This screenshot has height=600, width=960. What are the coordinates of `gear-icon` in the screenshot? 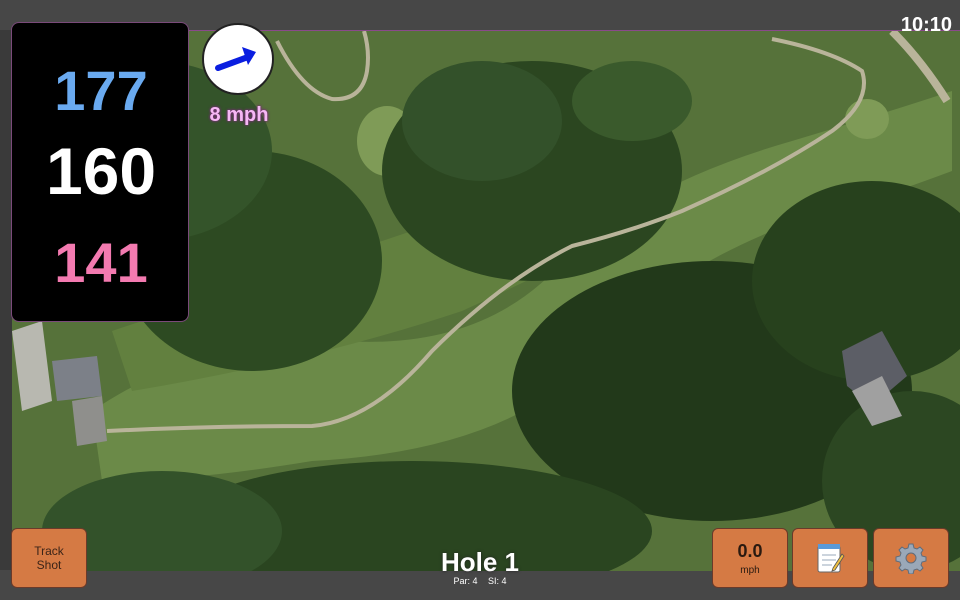 It's located at (911, 558).